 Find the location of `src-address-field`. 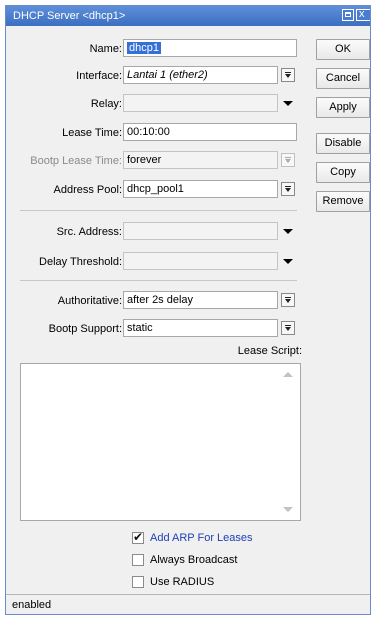

src-address-field is located at coordinates (200, 231).